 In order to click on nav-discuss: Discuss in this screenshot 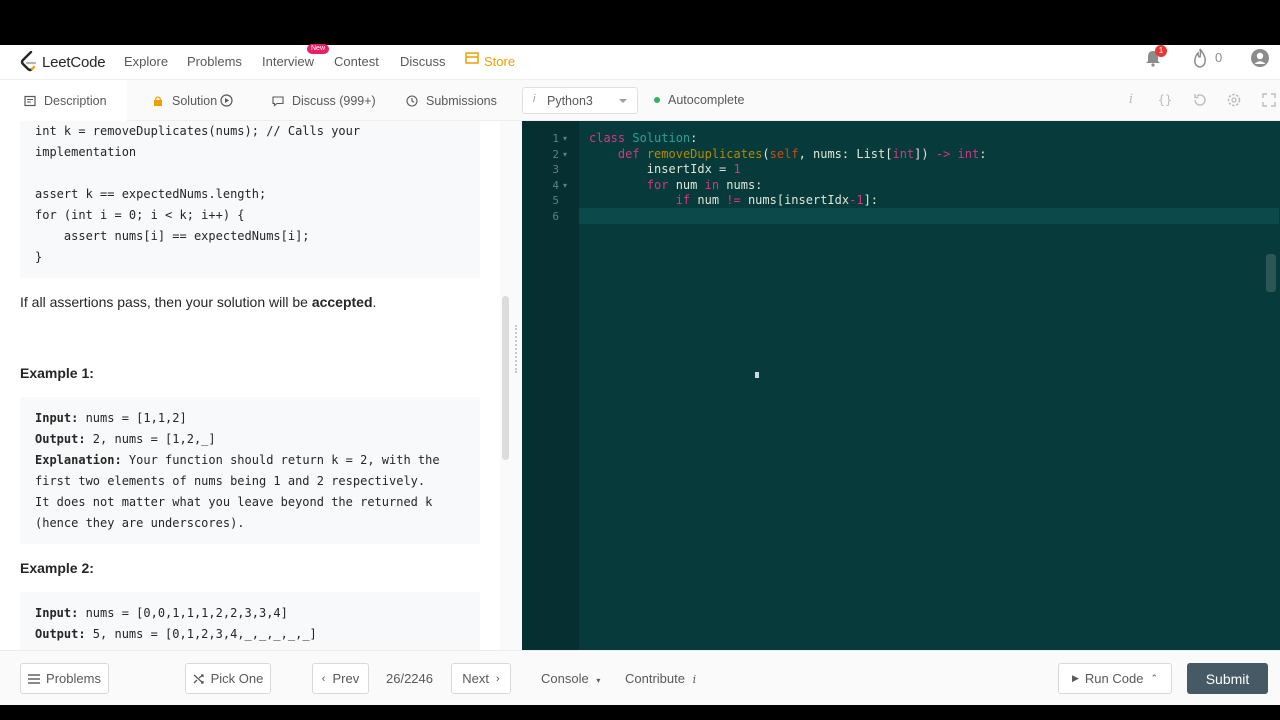, I will do `click(423, 62)`.